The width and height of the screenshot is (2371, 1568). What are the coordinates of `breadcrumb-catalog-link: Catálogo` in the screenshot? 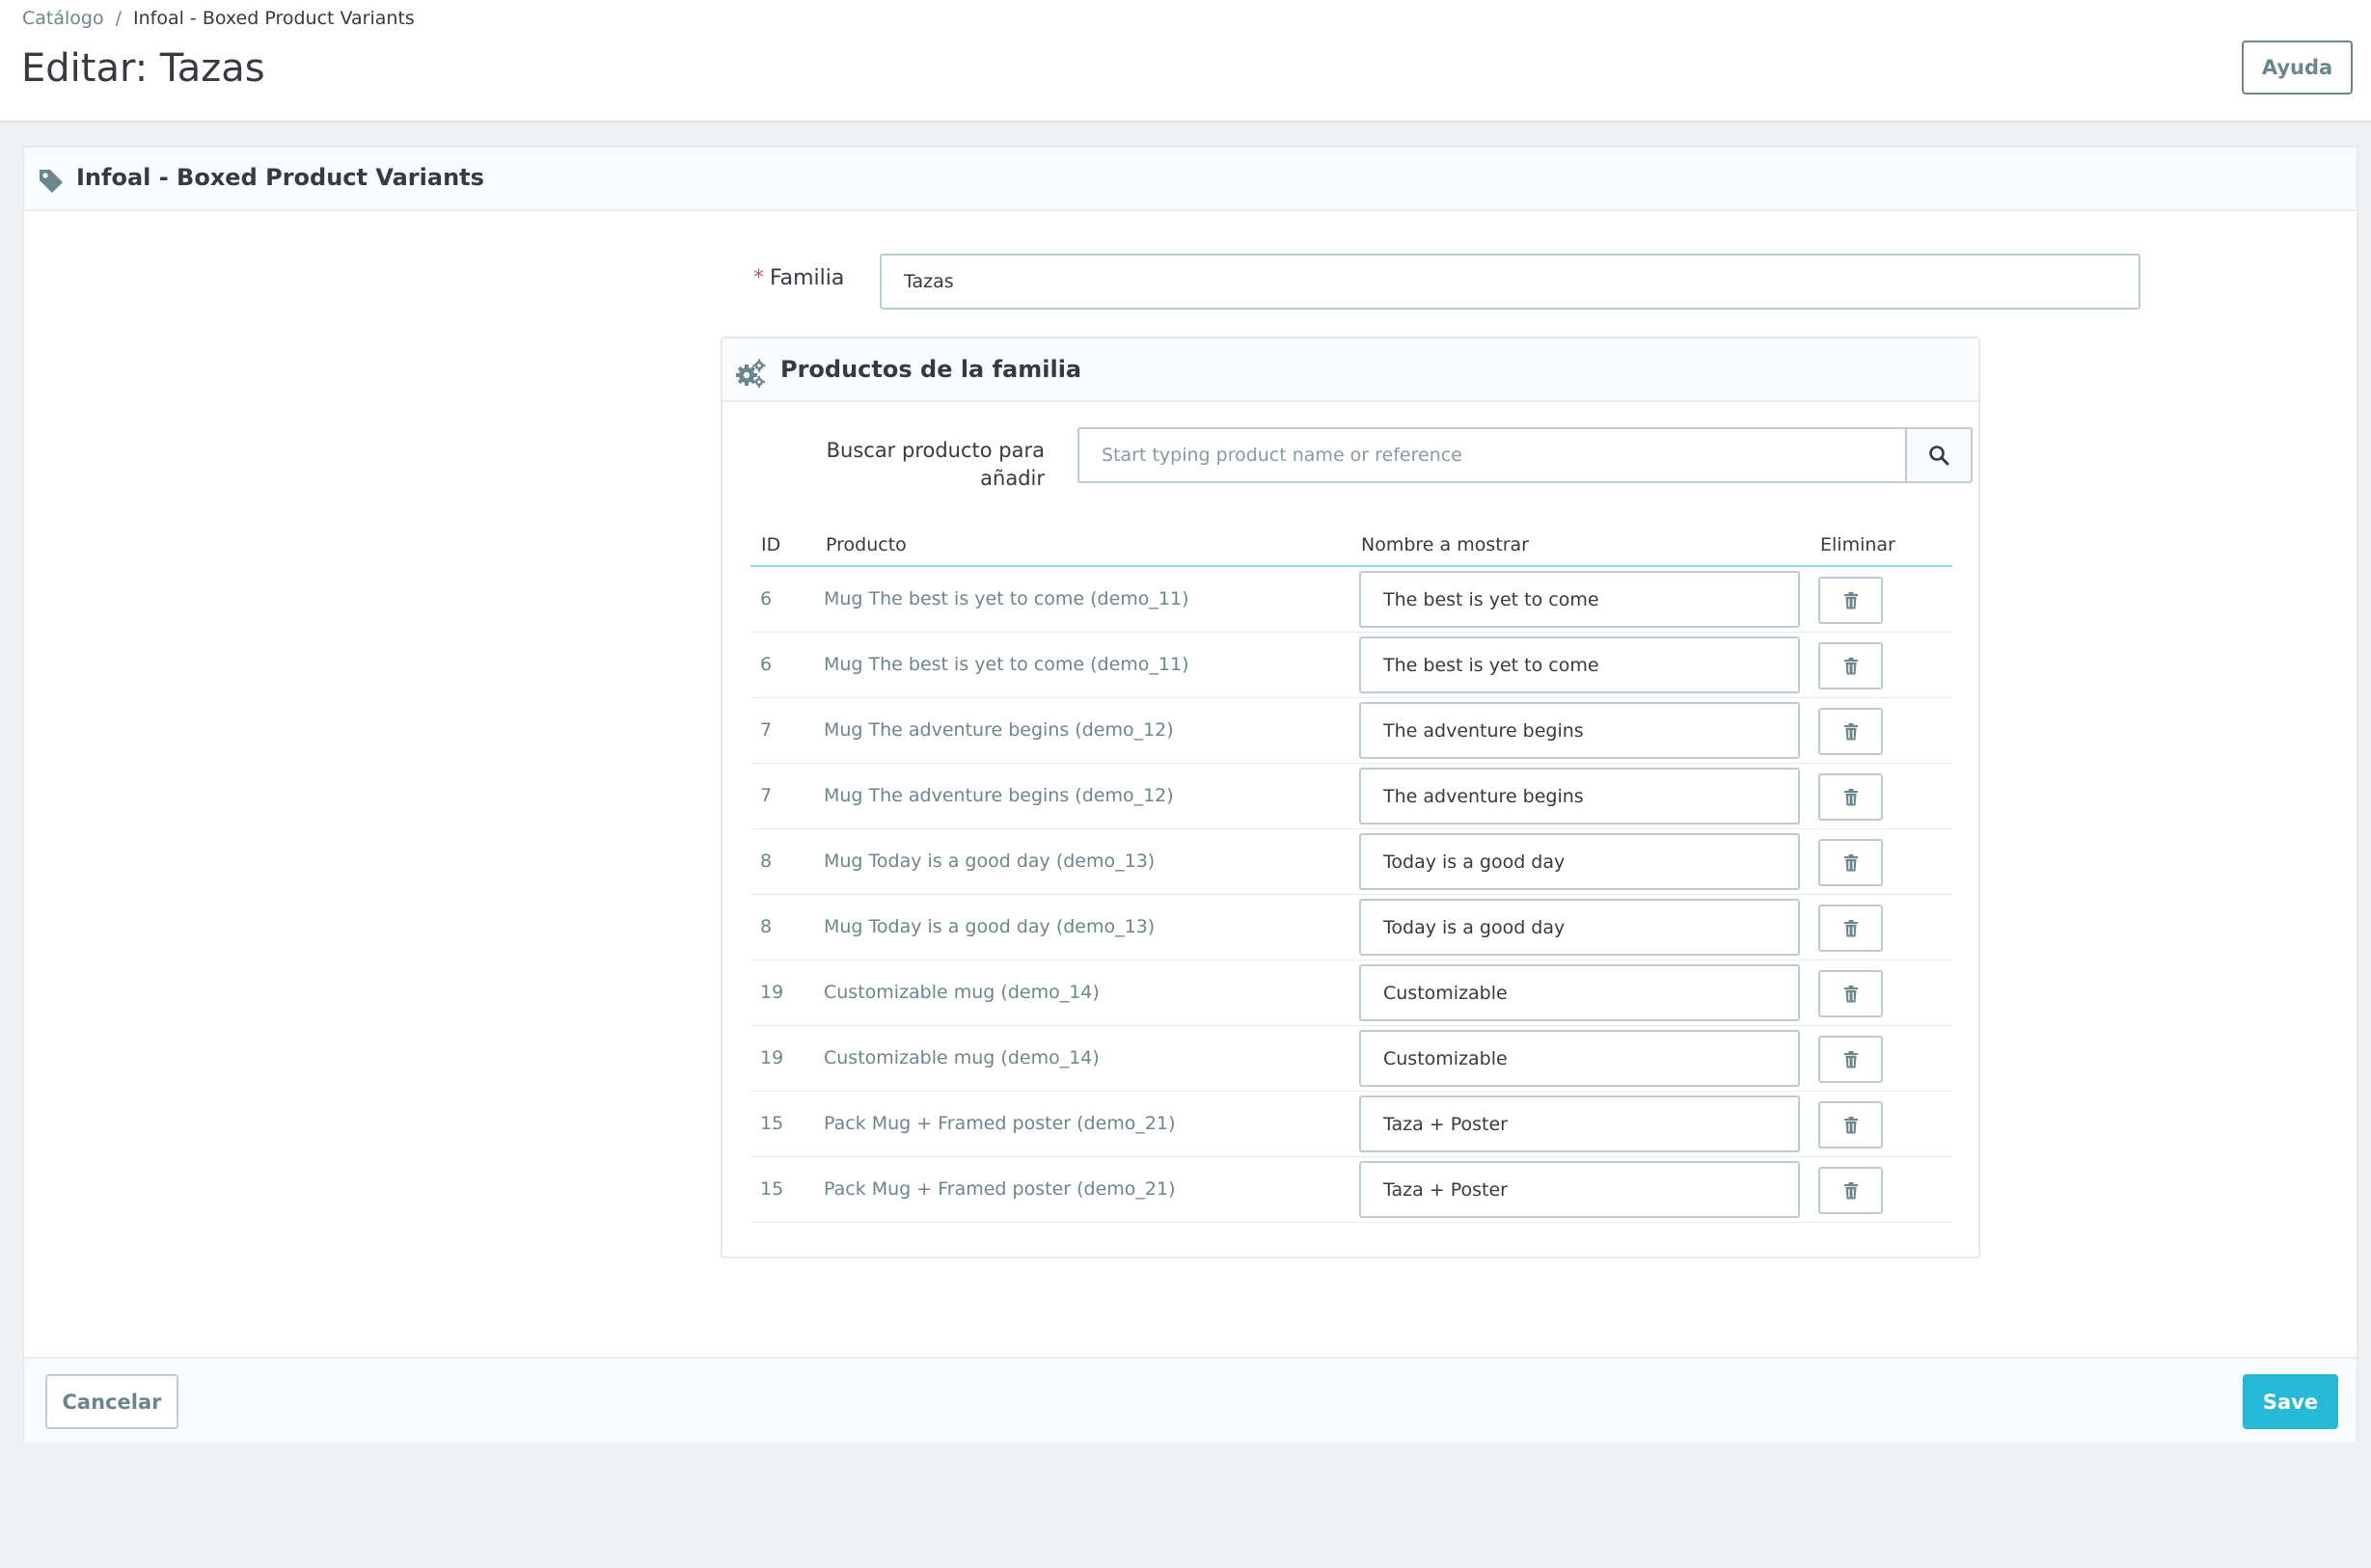 It's located at (63, 18).